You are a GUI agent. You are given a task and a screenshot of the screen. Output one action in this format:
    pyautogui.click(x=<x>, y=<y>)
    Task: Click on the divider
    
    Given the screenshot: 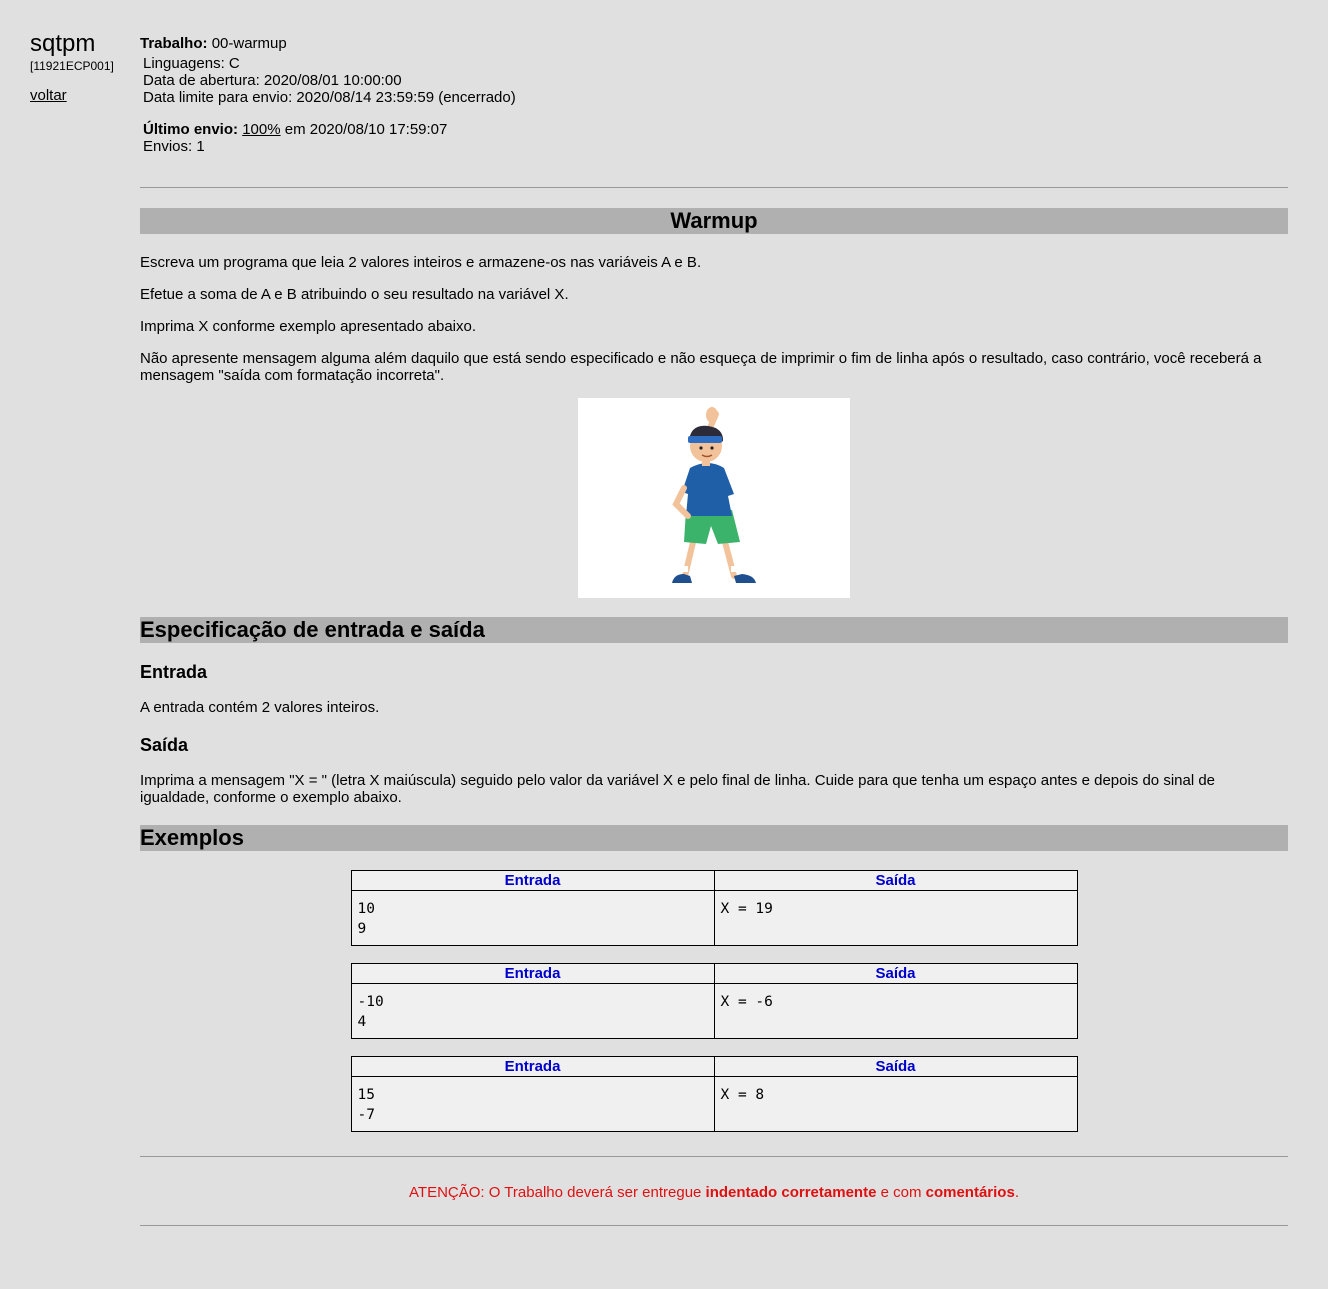 What is the action you would take?
    pyautogui.click(x=714, y=1225)
    